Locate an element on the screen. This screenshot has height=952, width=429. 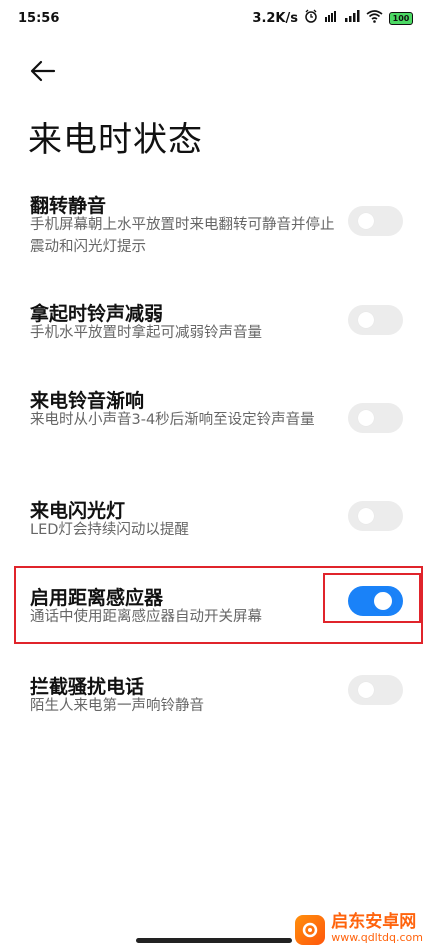
setting-row-flip-mute: 翻转静音 手机屏幕朝上水平放置时来电翻转可静音并停止震动和闪光灯提示 is located at coordinates (214, 225).